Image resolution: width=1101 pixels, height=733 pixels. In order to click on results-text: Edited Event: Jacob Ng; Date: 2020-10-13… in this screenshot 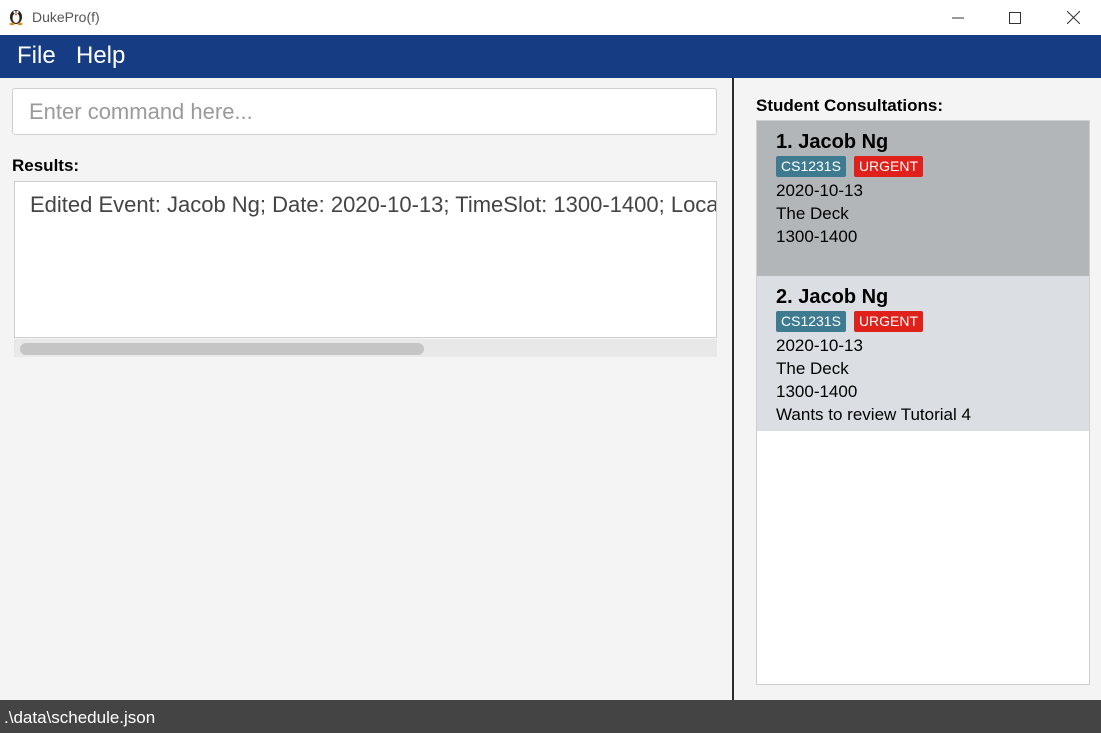, I will do `click(373, 204)`.